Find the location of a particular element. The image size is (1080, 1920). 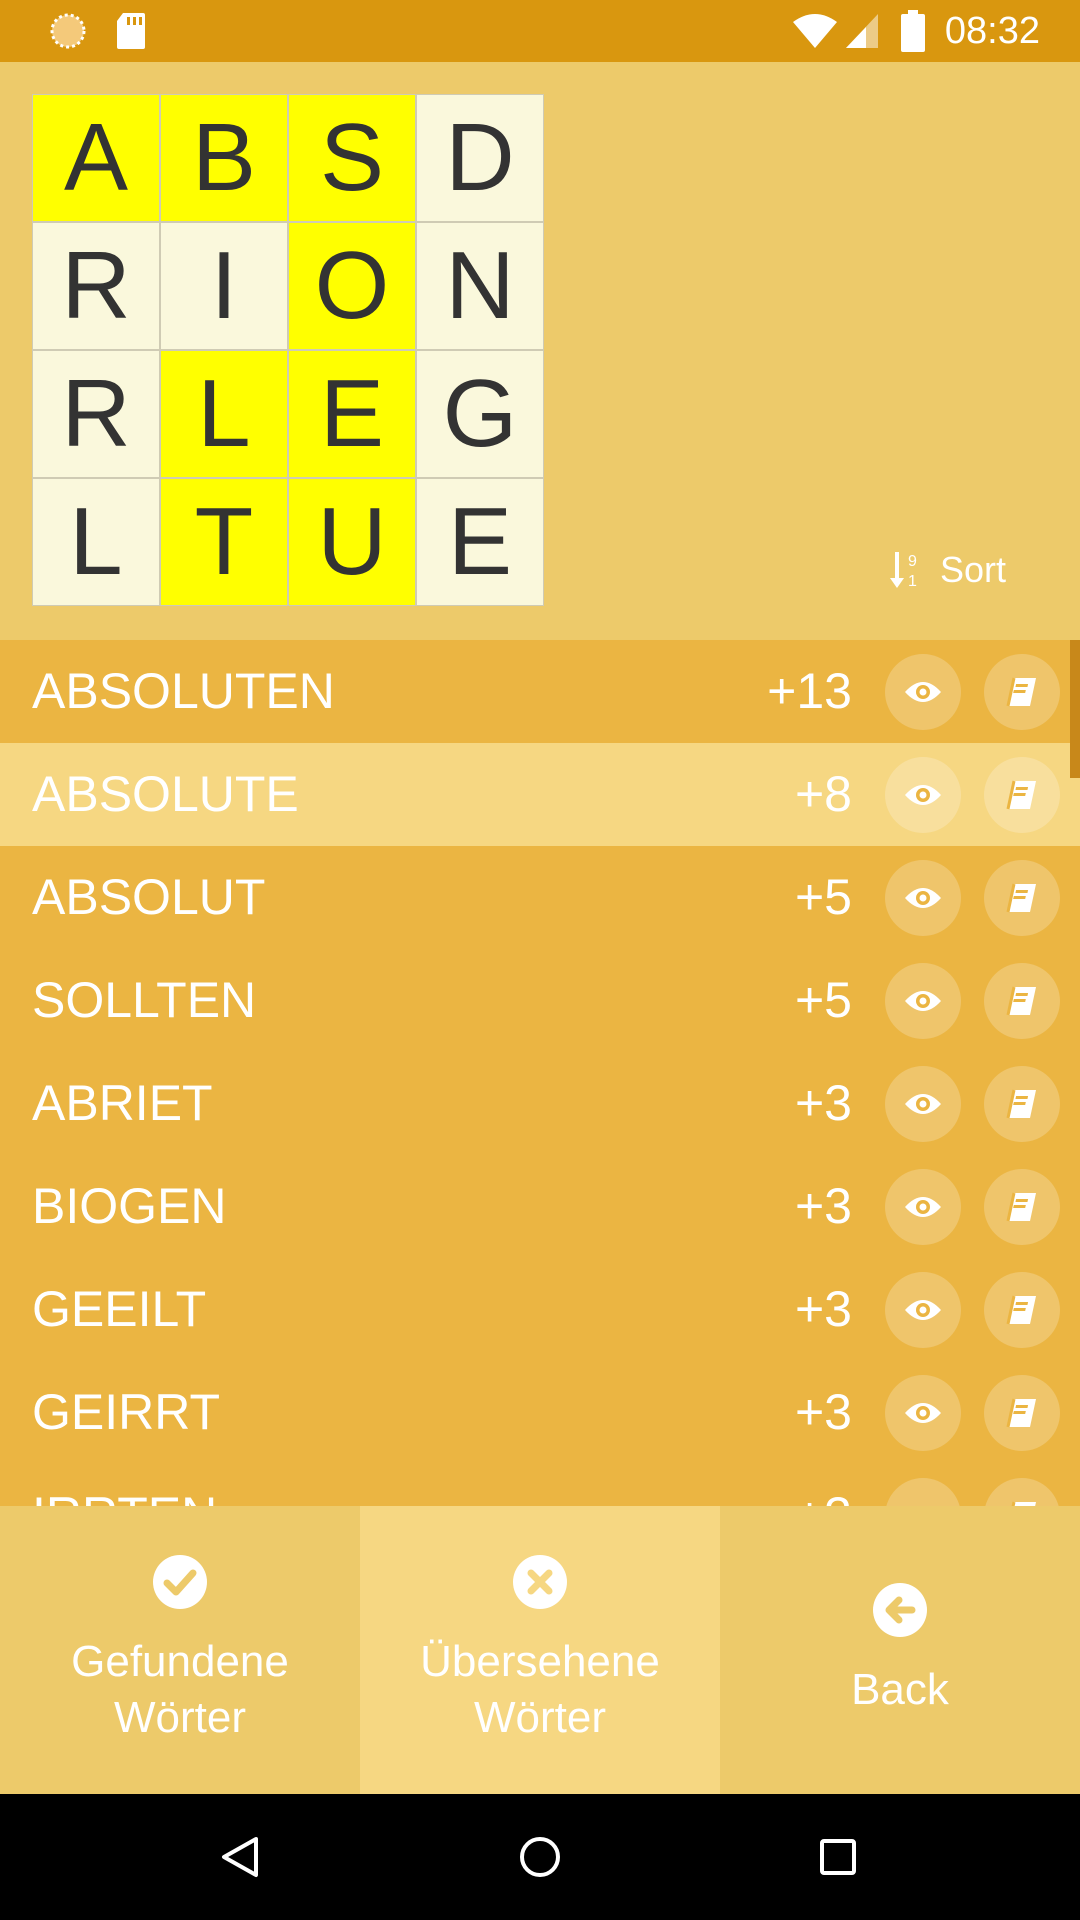

tab-back-label: Back is located at coordinates (900, 1689).